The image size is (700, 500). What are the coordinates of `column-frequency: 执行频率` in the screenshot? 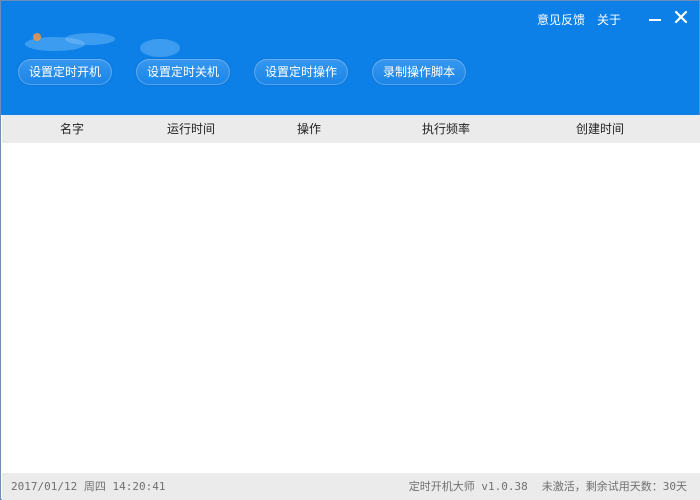 It's located at (446, 129).